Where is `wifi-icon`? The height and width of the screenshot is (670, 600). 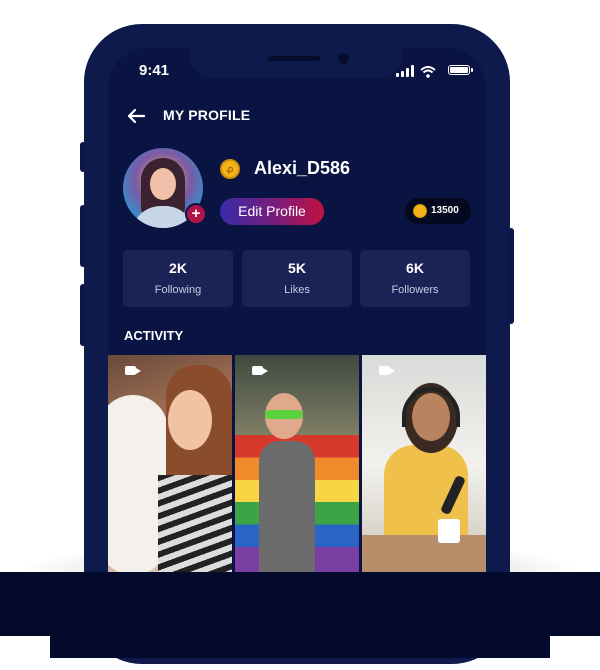 wifi-icon is located at coordinates (428, 71).